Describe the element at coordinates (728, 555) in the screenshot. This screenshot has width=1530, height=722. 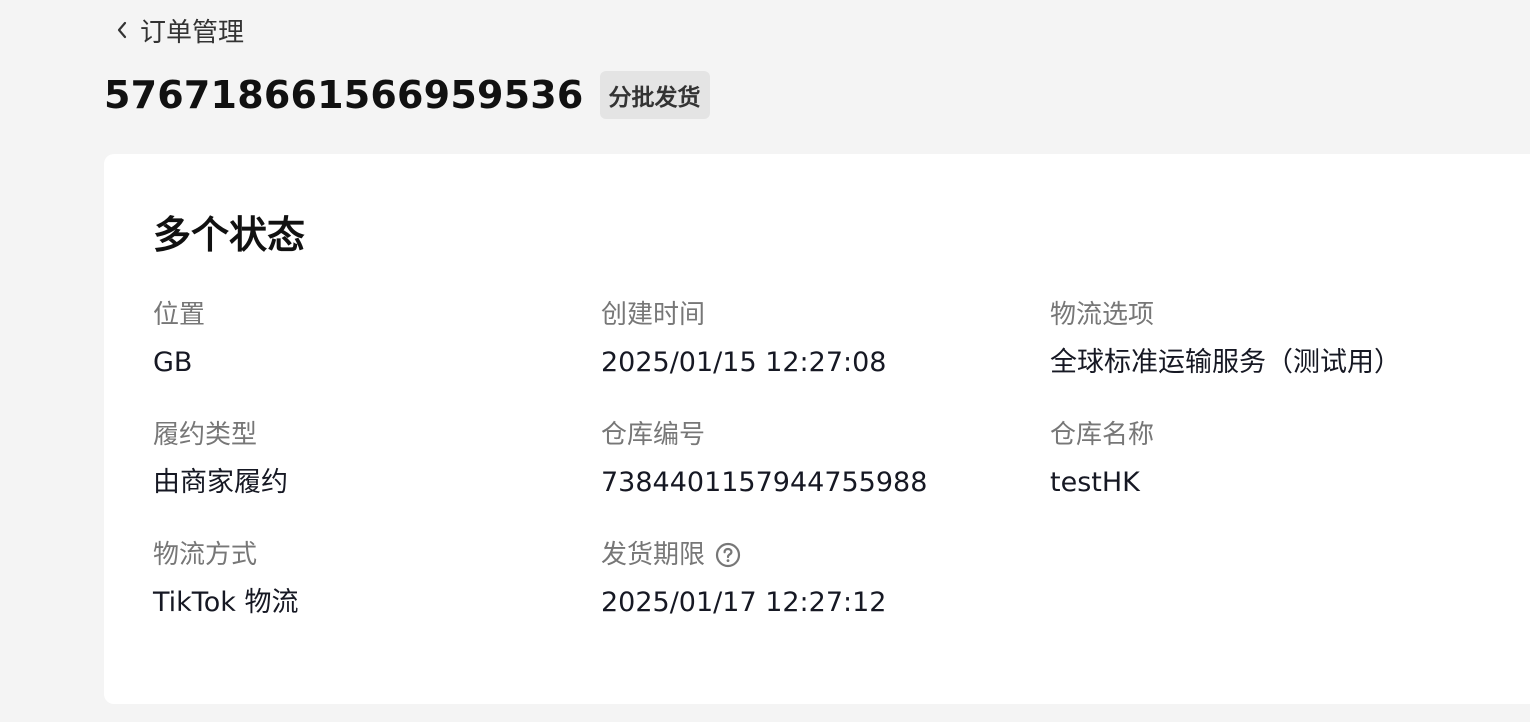
I see `question-circle-icon` at that location.